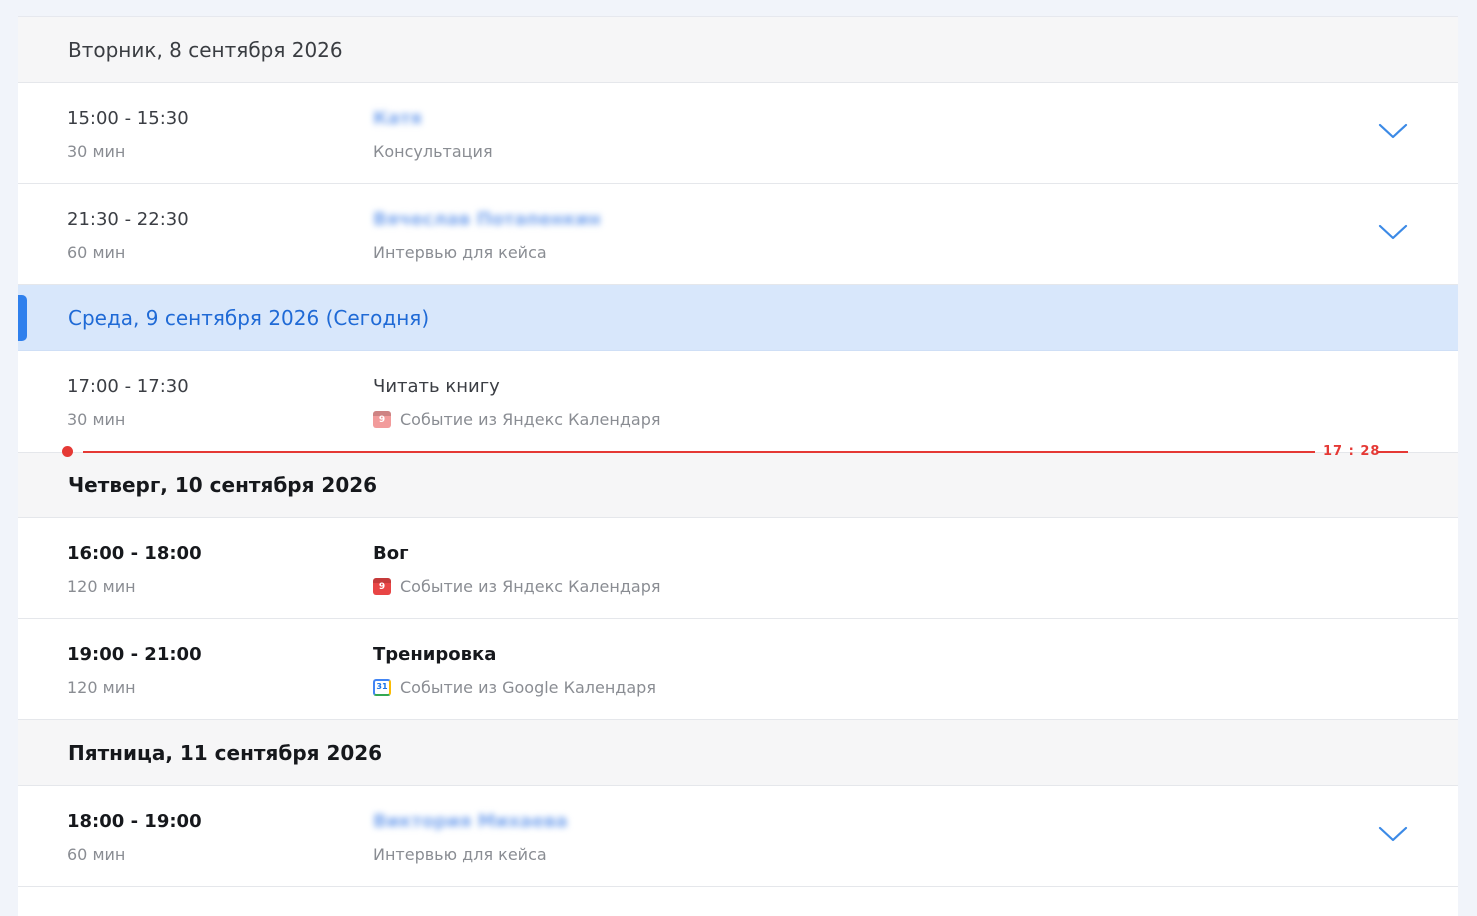  What do you see at coordinates (382, 687) in the screenshot?
I see `google-calendar-icon` at bounding box center [382, 687].